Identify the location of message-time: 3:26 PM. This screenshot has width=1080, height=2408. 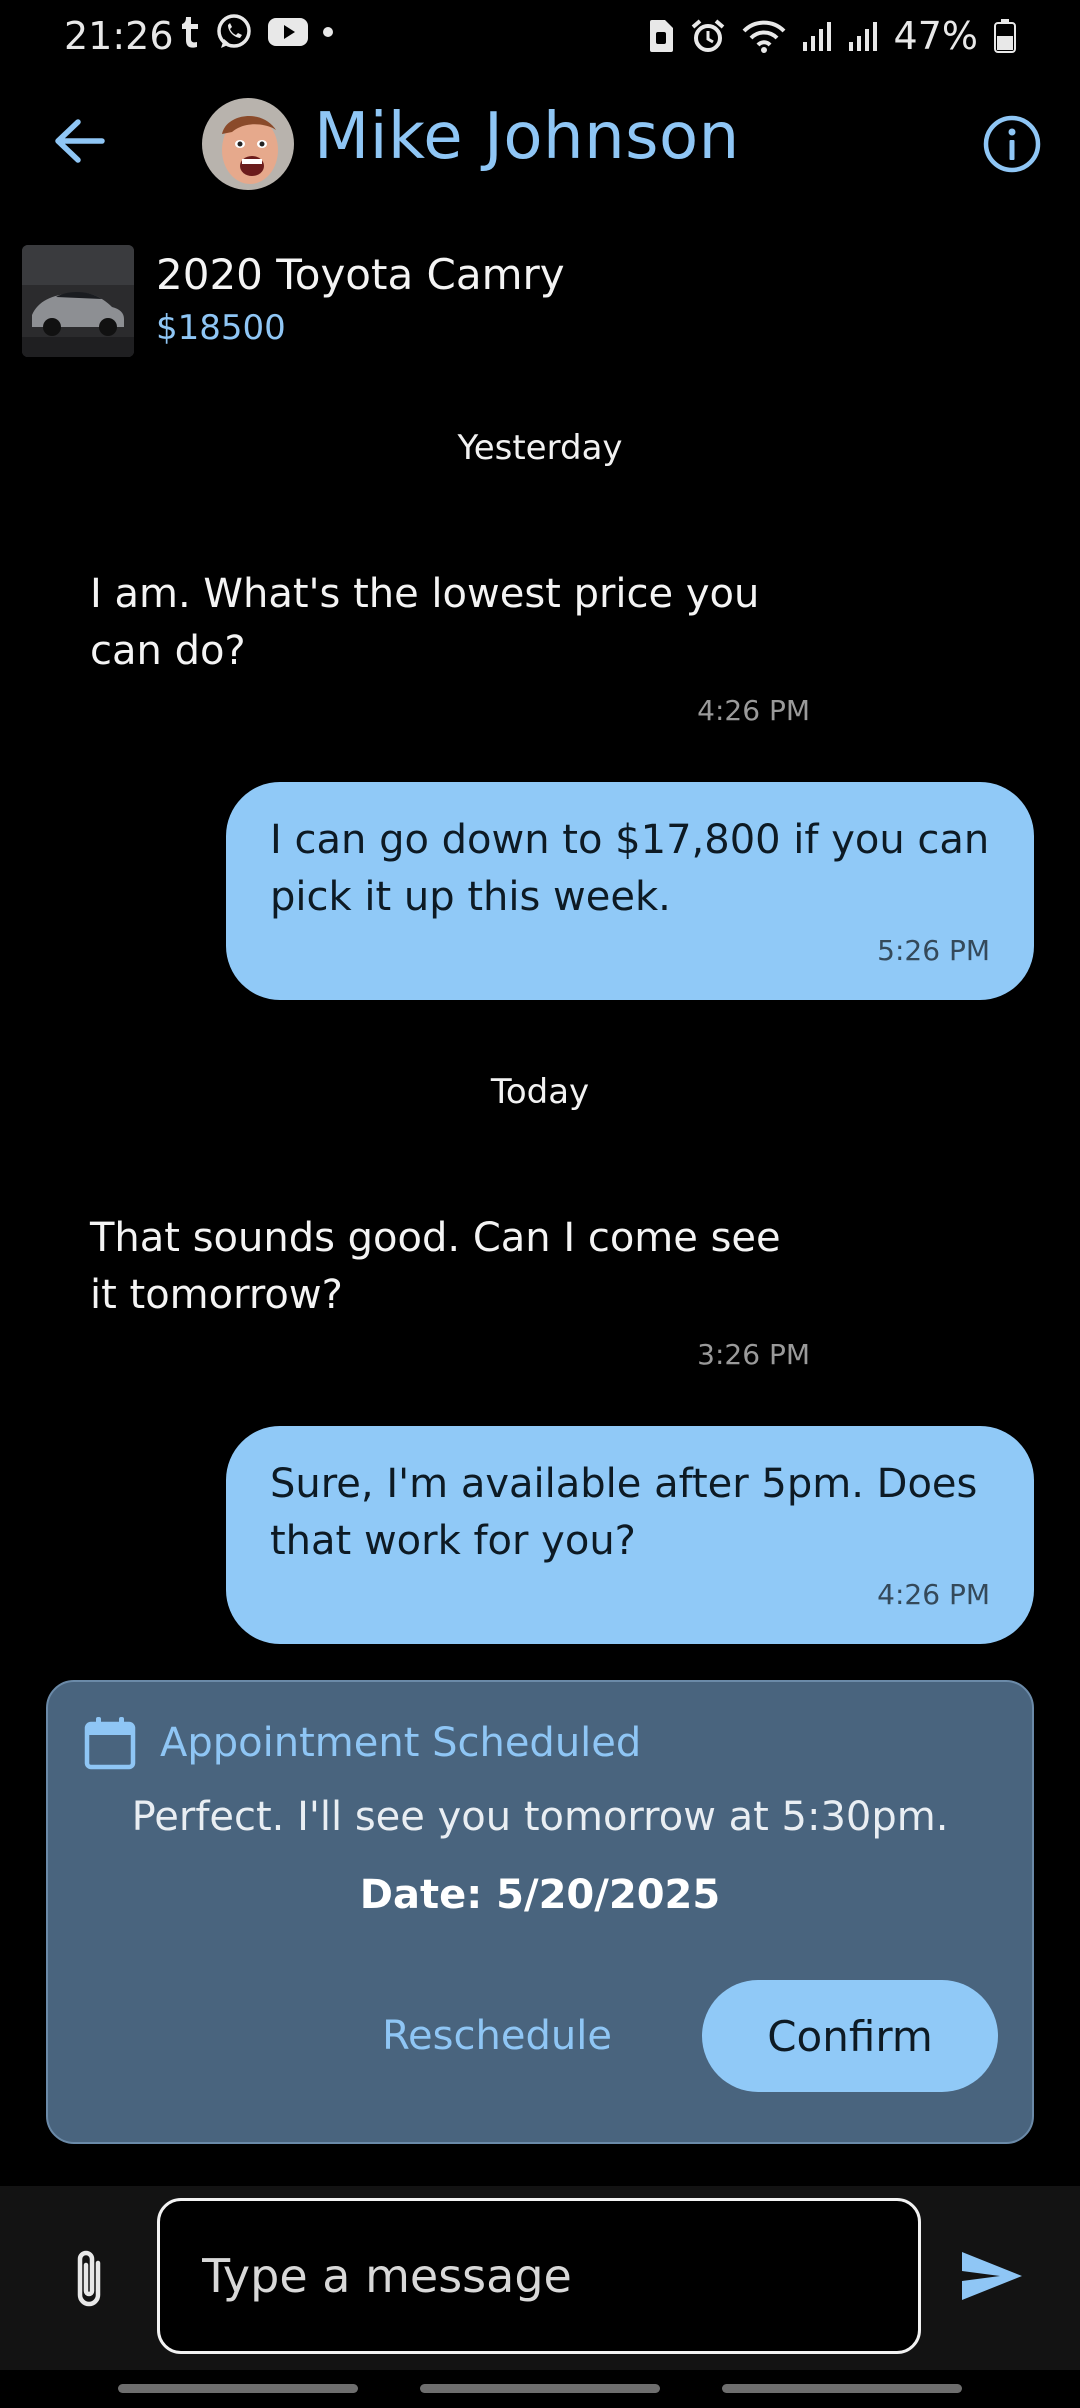
(753, 1354).